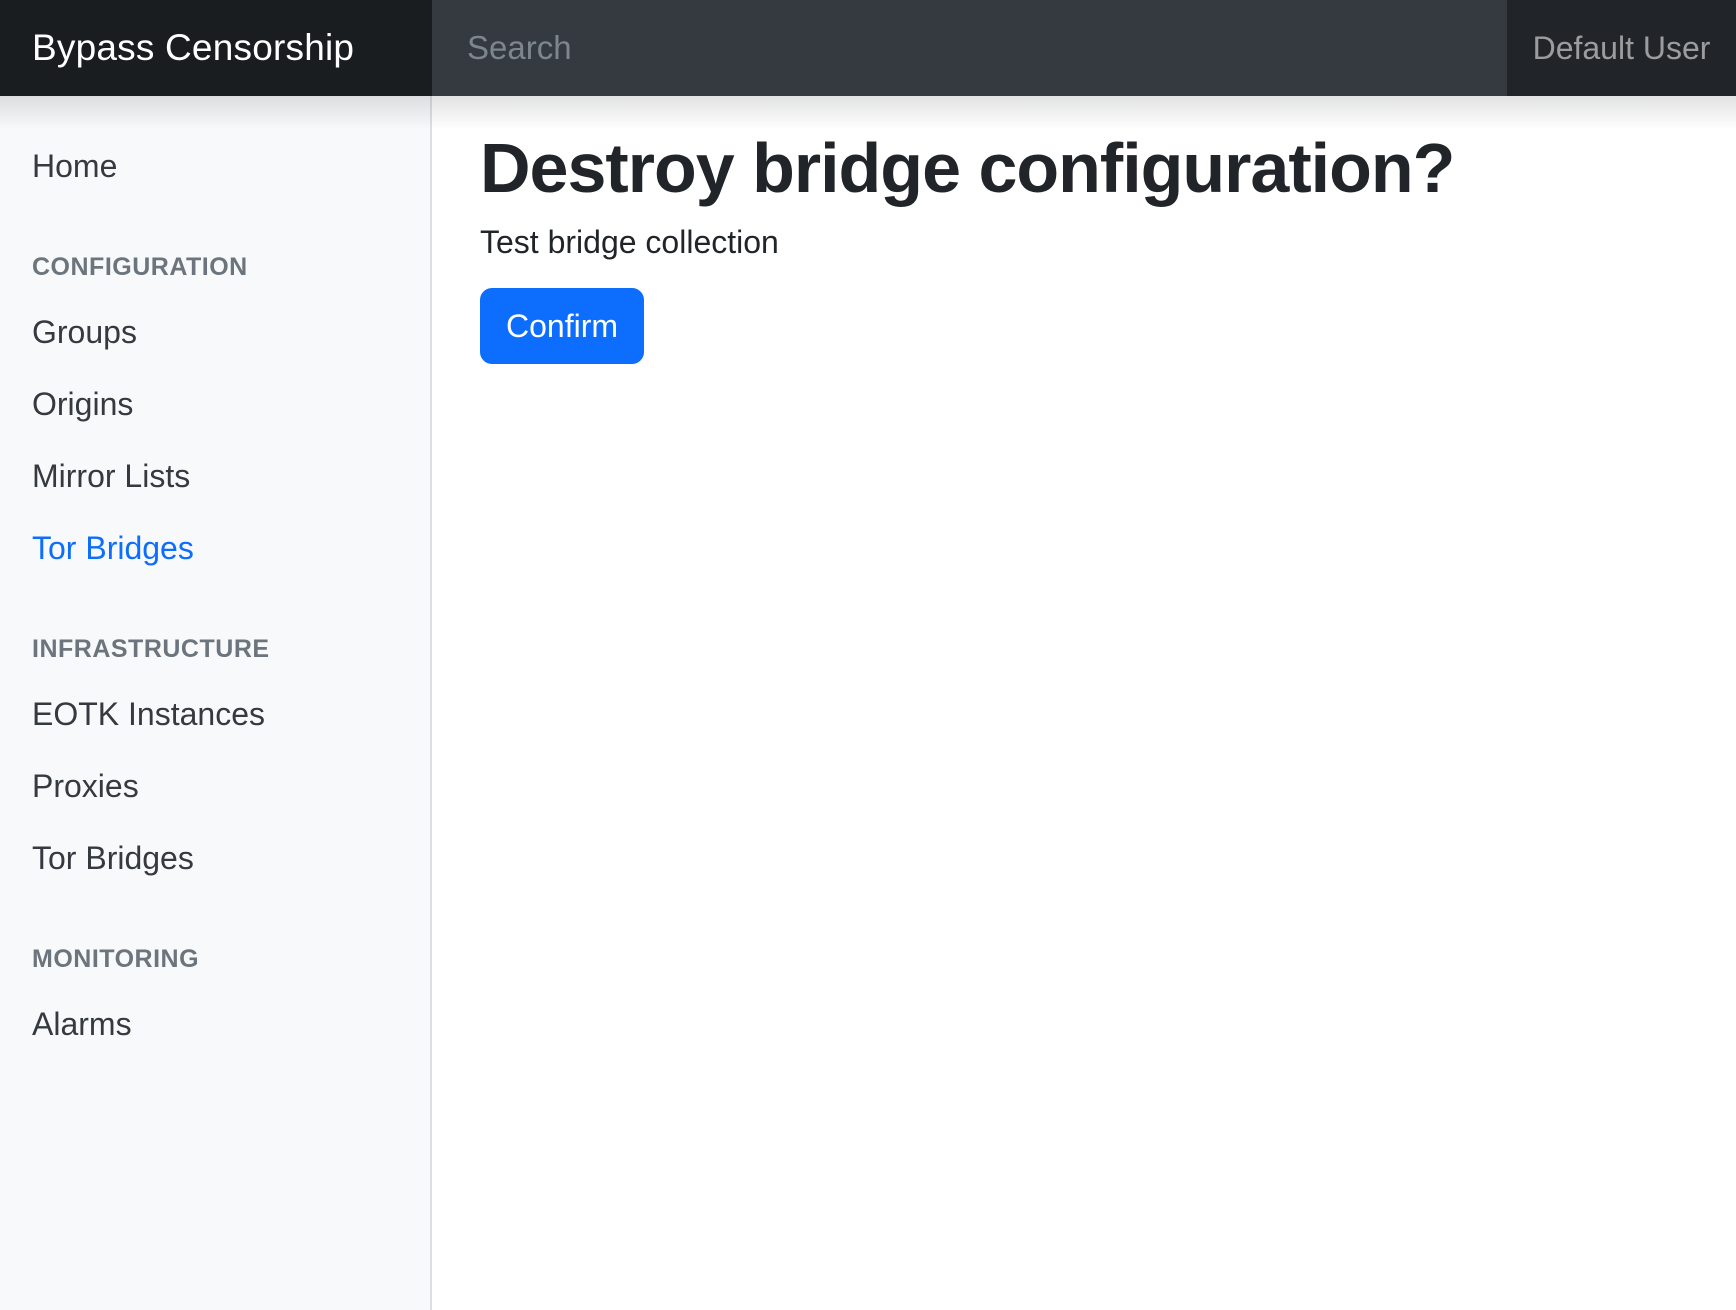  What do you see at coordinates (140, 267) in the screenshot?
I see `sidebar-section-configuration: CONFIGURATION` at bounding box center [140, 267].